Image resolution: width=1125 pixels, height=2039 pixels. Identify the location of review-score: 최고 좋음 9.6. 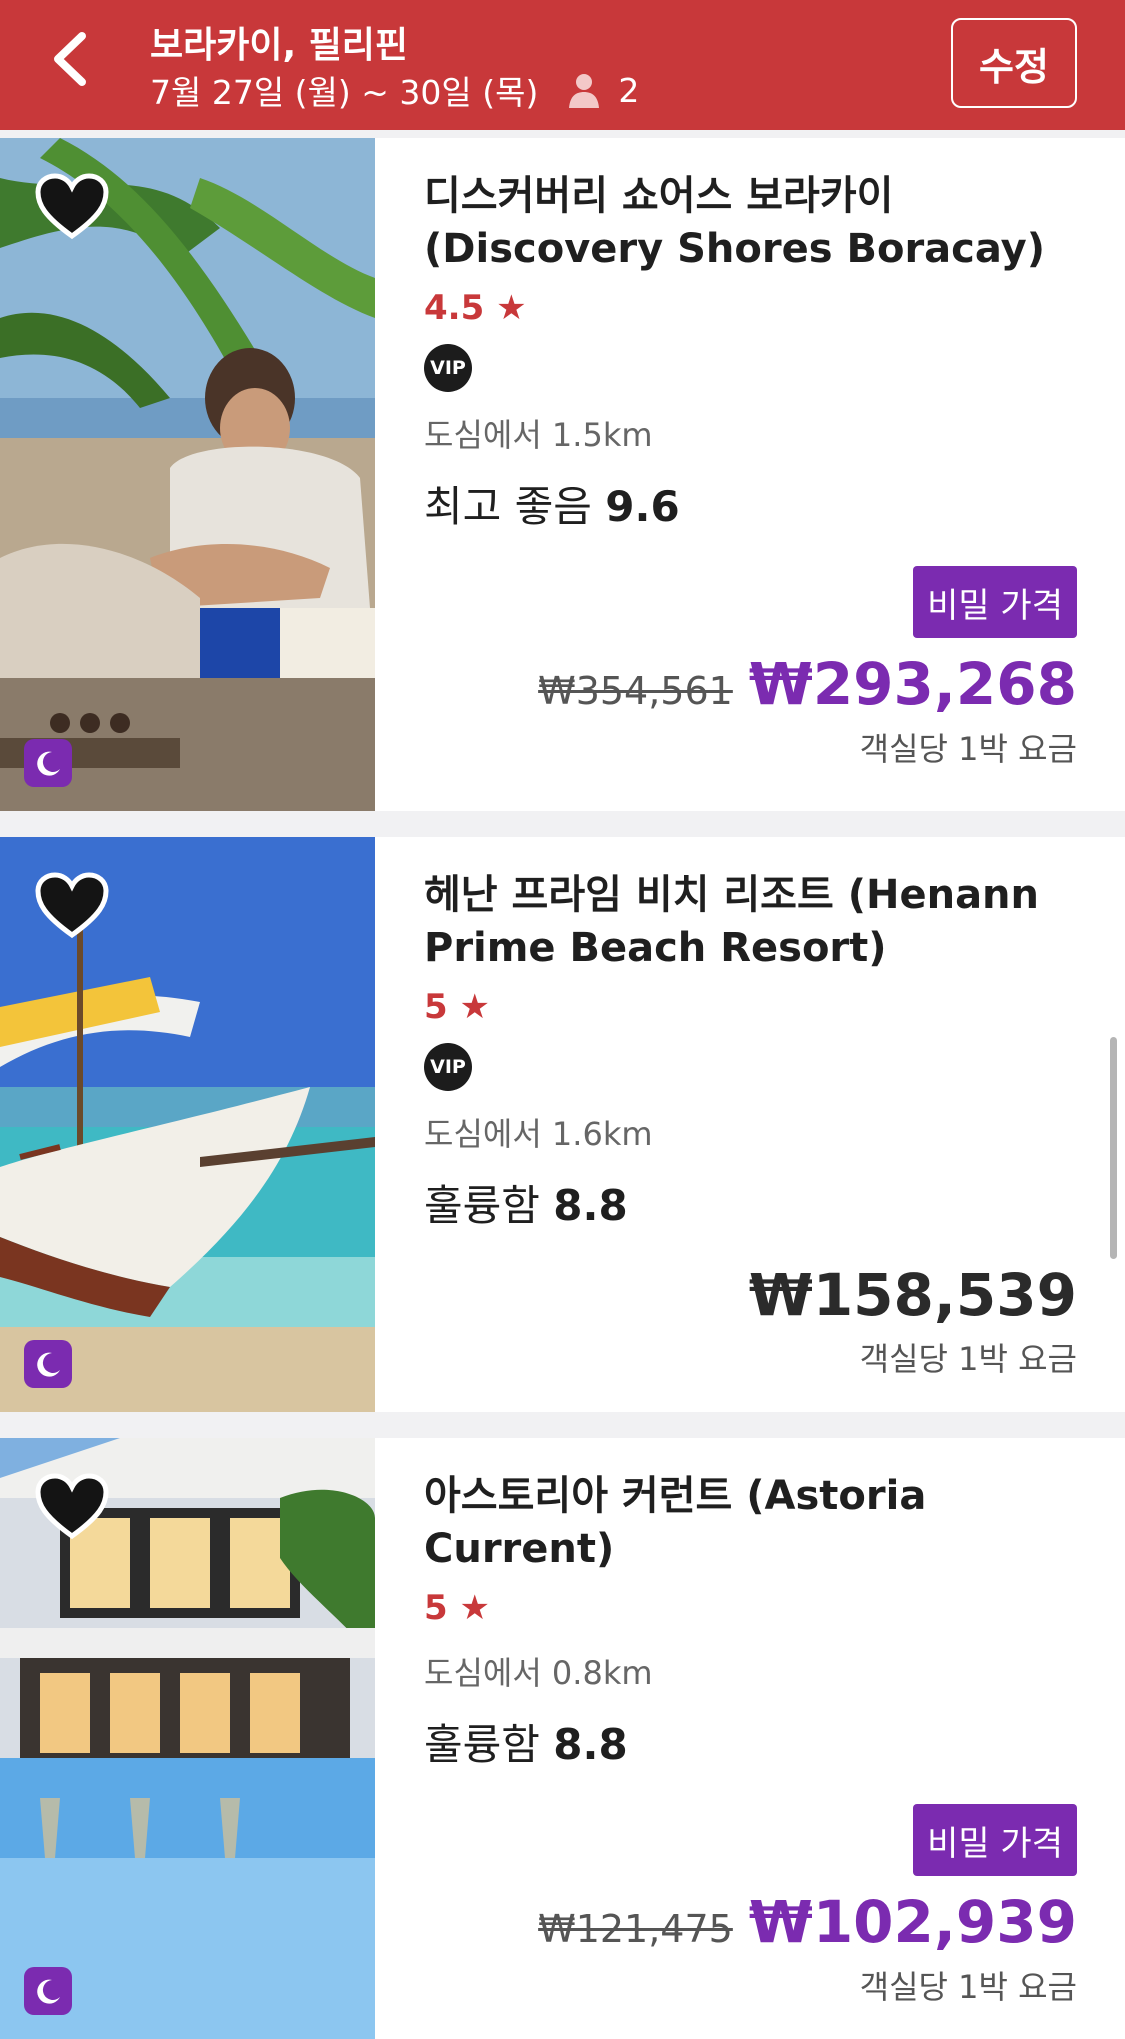
(552, 506).